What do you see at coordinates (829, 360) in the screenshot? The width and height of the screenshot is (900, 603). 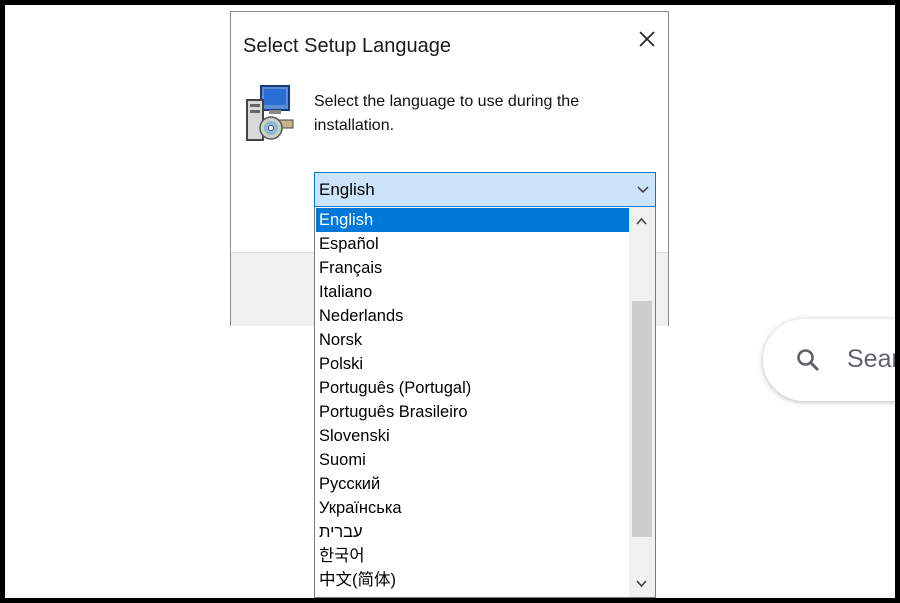 I see `search-box: Sear` at bounding box center [829, 360].